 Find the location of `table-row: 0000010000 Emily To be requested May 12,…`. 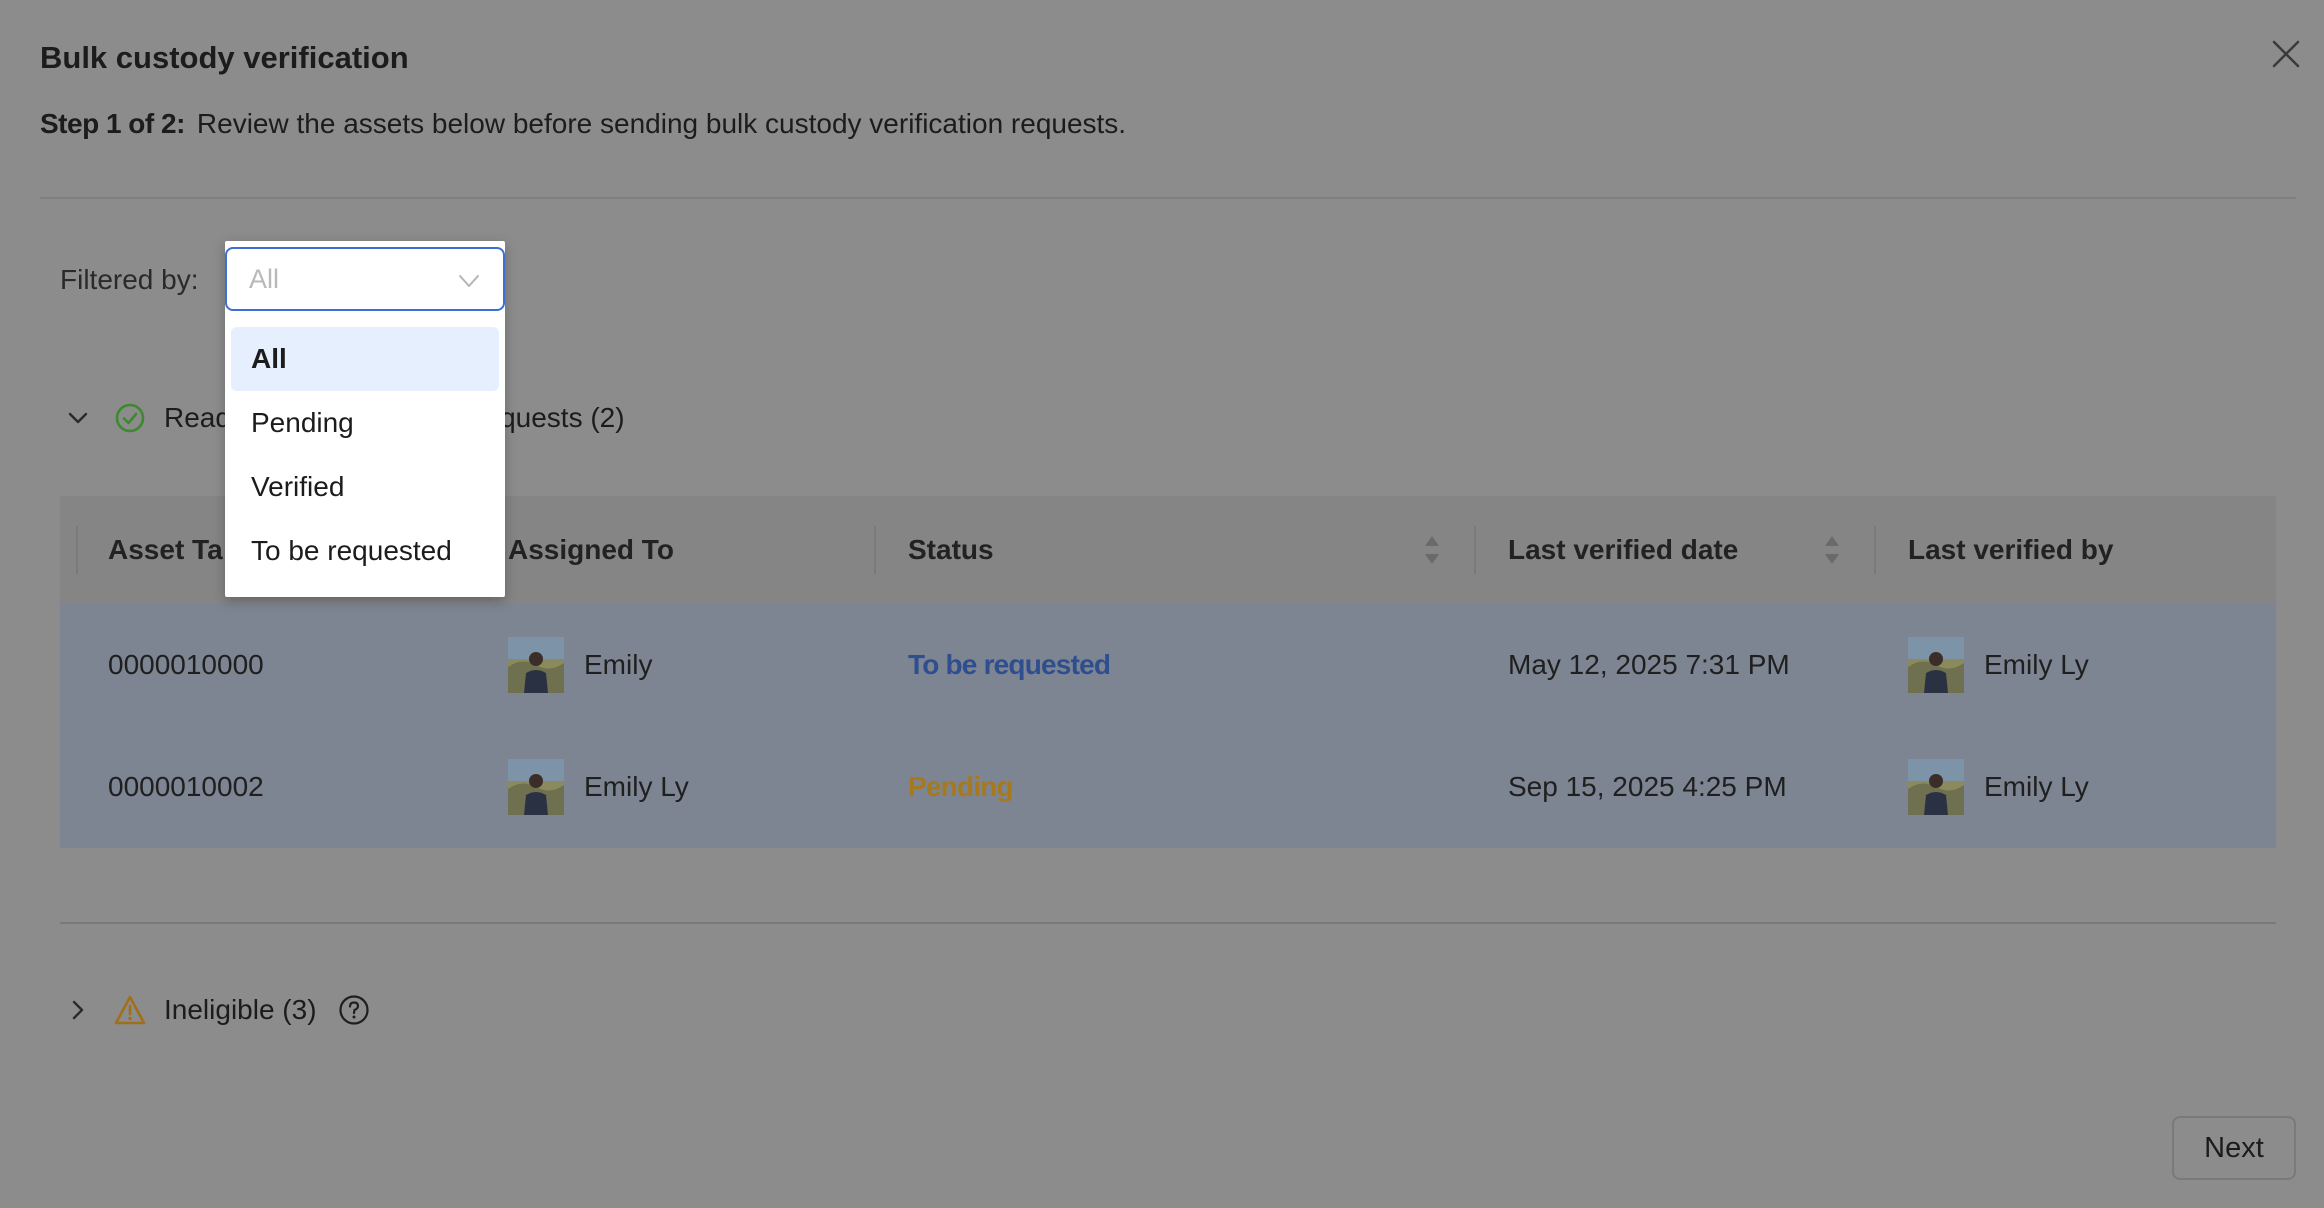

table-row: 0000010000 Emily To be requested May 12,… is located at coordinates (1168, 665).